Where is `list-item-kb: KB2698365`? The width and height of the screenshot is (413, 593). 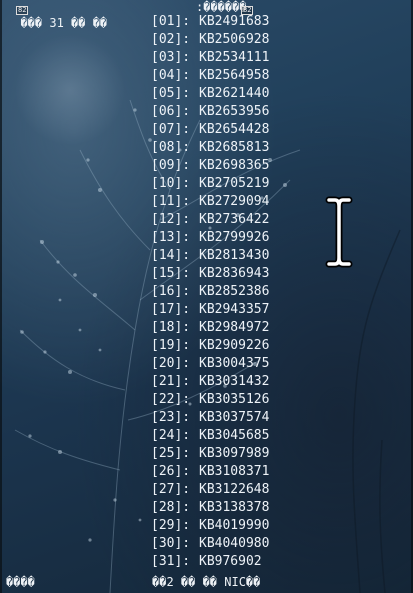 list-item-kb: KB2698365 is located at coordinates (234, 165).